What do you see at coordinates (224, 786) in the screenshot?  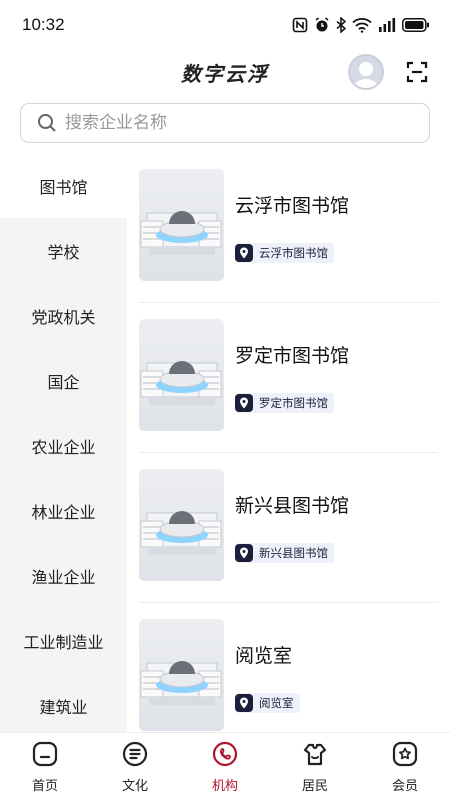 I see `tab-label: 机构` at bounding box center [224, 786].